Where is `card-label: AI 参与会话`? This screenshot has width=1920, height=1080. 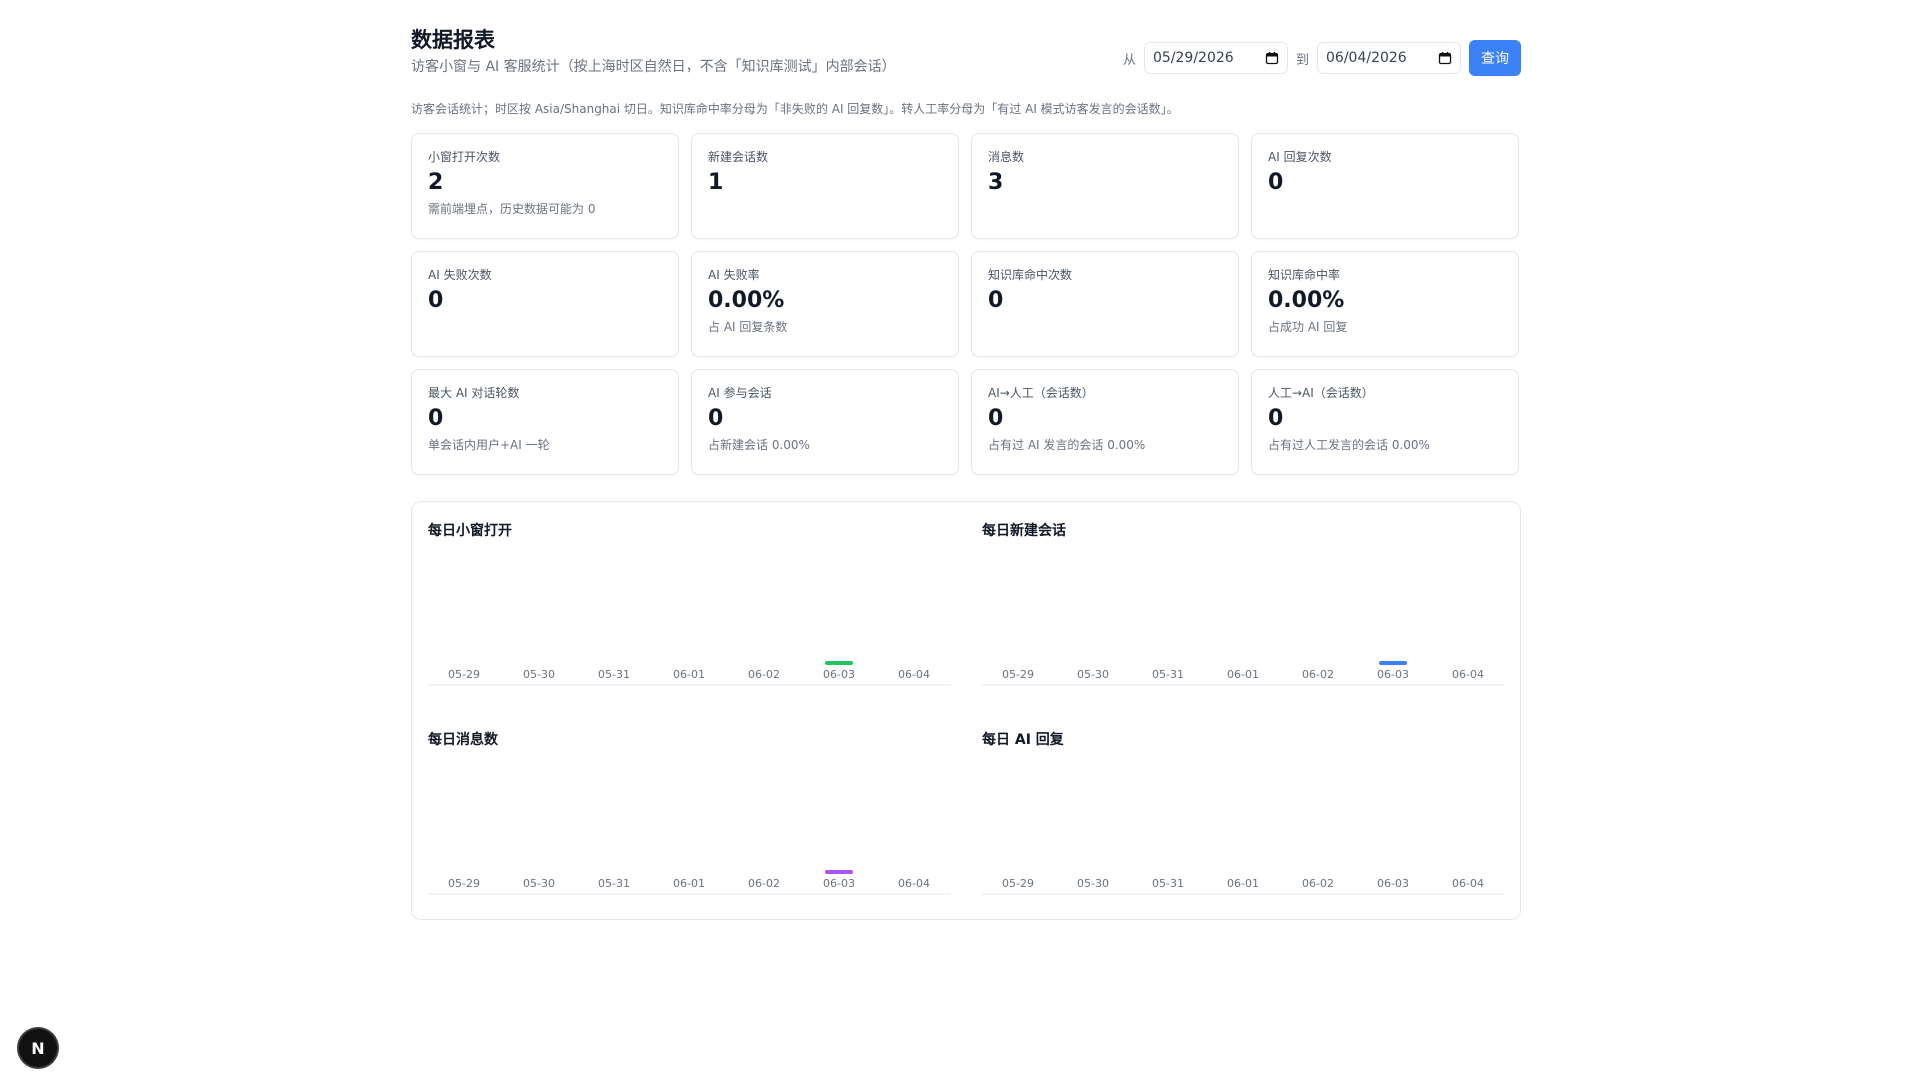
card-label: AI 参与会话 is located at coordinates (740, 393).